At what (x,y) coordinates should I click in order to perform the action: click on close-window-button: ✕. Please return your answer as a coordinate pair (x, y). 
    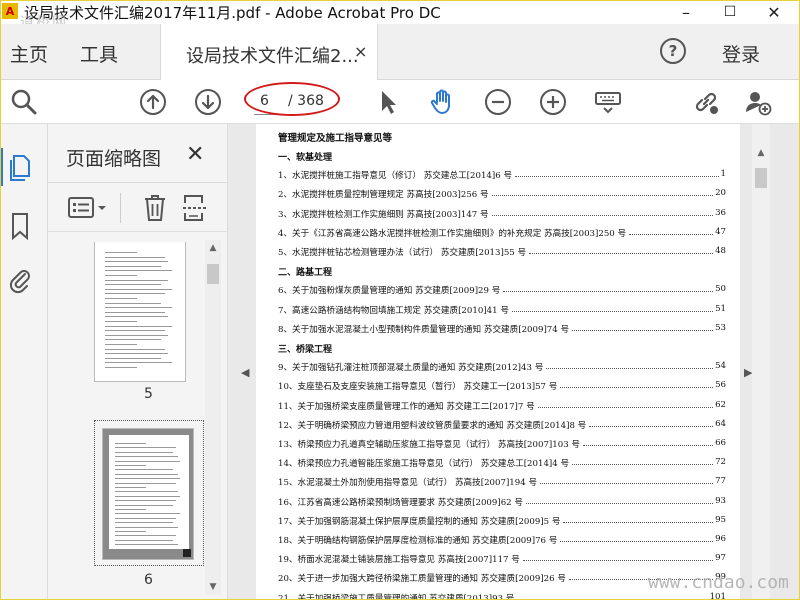
    Looking at the image, I should click on (774, 12).